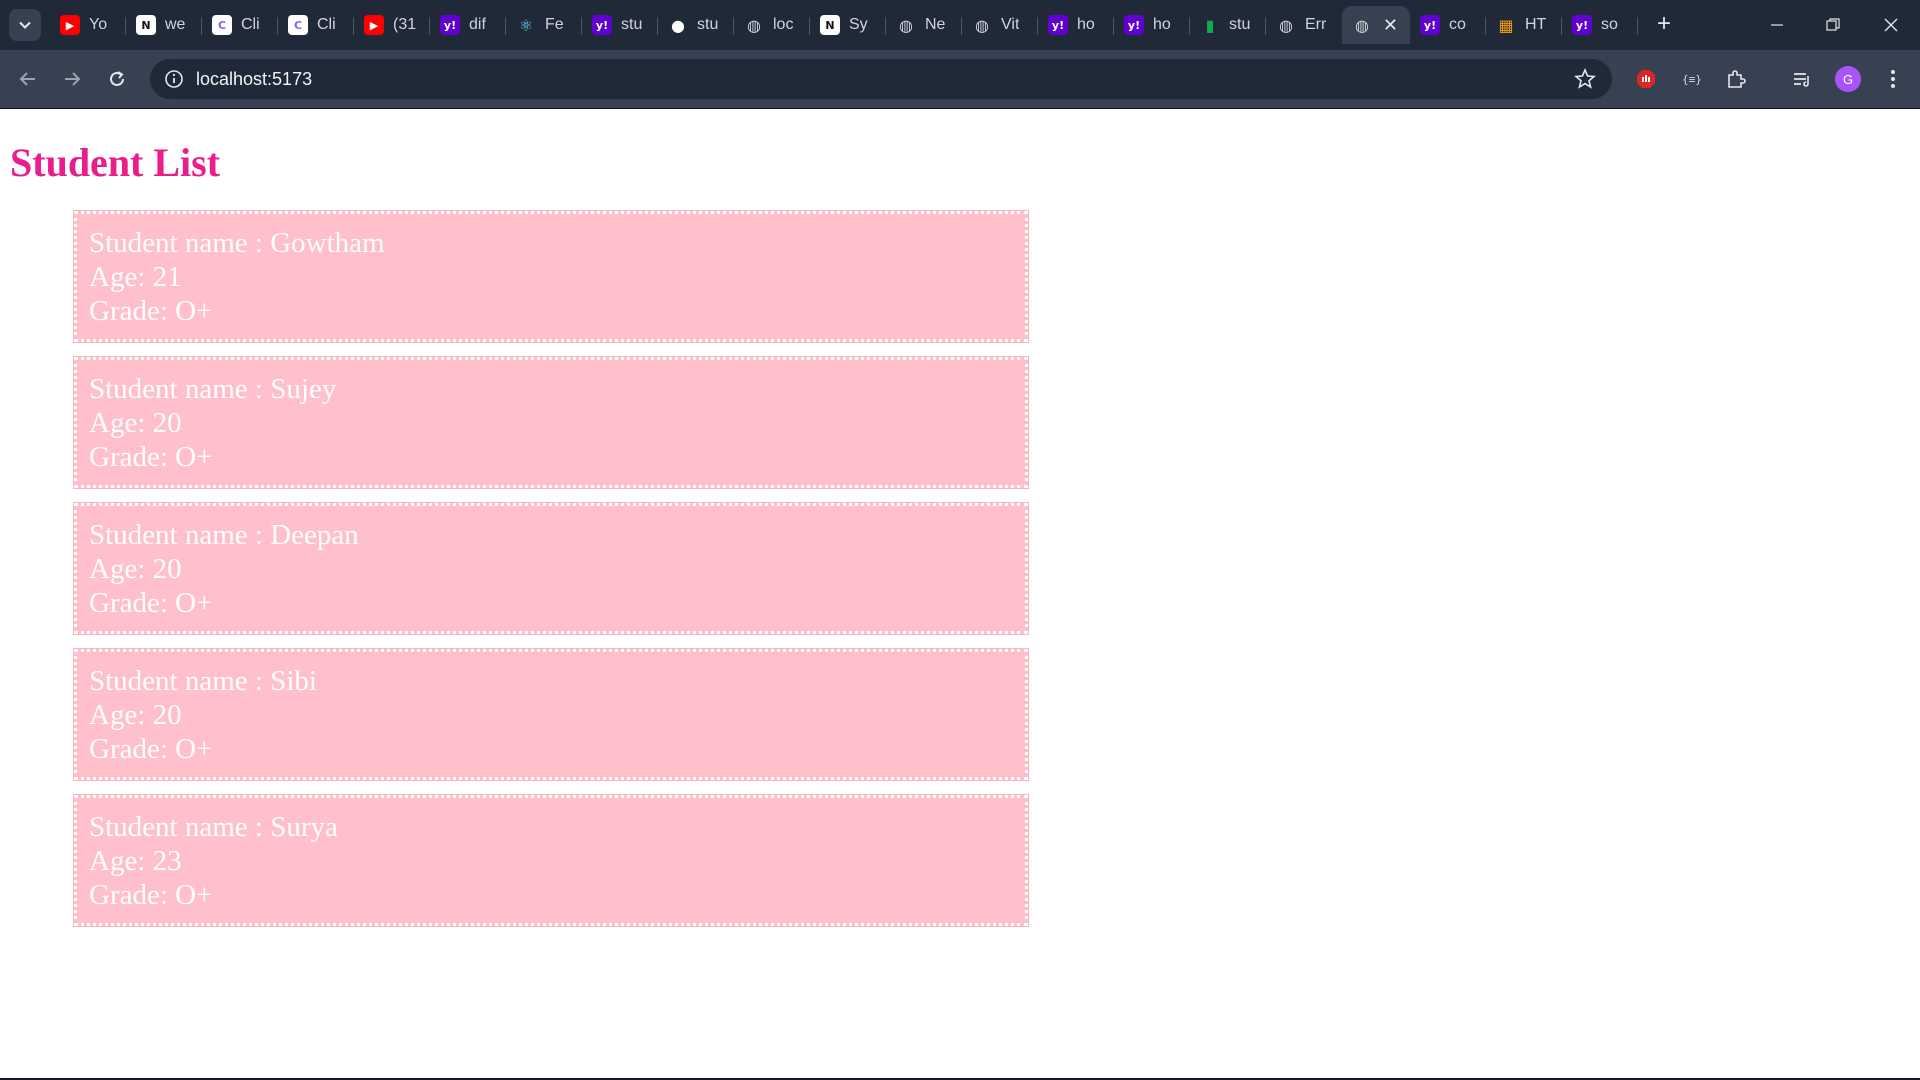 The height and width of the screenshot is (1080, 1920). I want to click on extensions-puzzle-icon, so click(1736, 79).